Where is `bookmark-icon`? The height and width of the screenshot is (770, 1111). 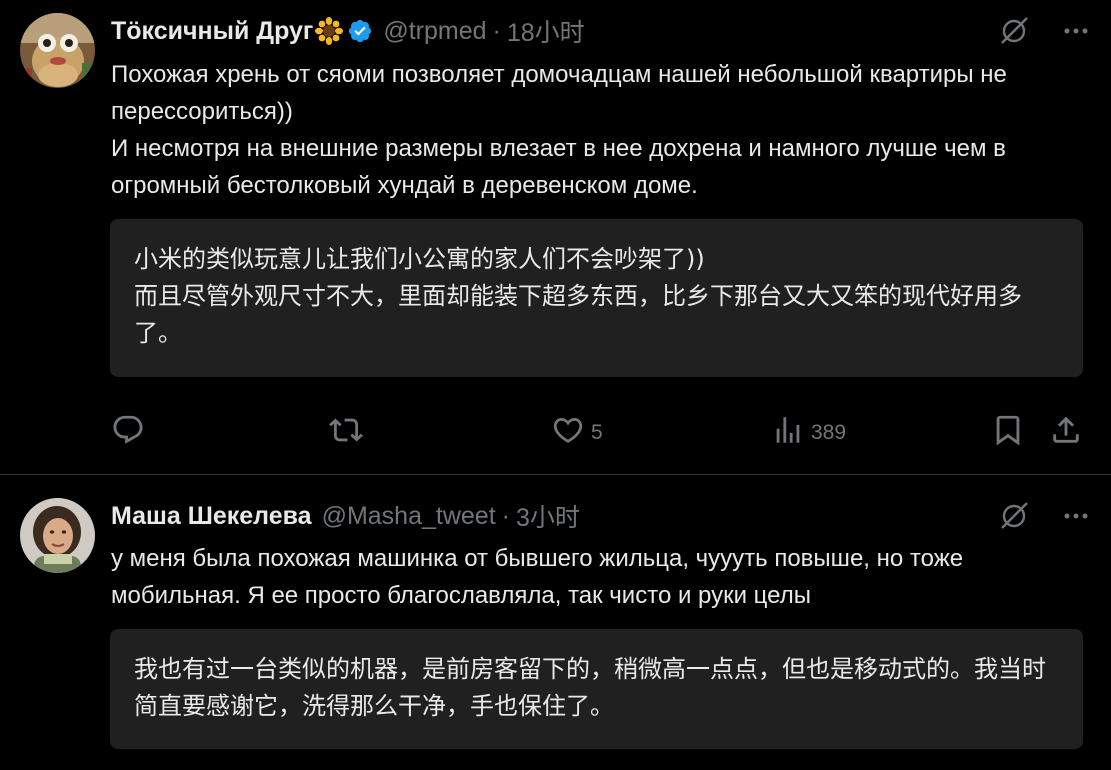 bookmark-icon is located at coordinates (1008, 433).